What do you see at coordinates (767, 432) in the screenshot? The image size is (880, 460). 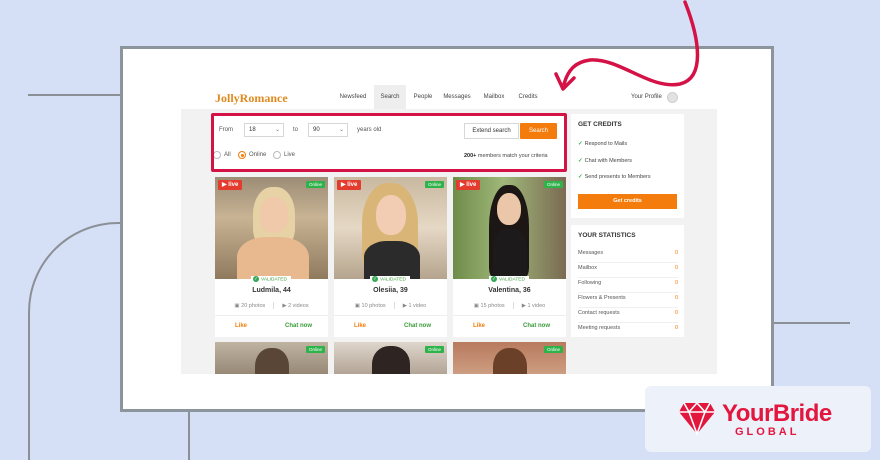 I see `brand-subtitle: GLOBAL` at bounding box center [767, 432].